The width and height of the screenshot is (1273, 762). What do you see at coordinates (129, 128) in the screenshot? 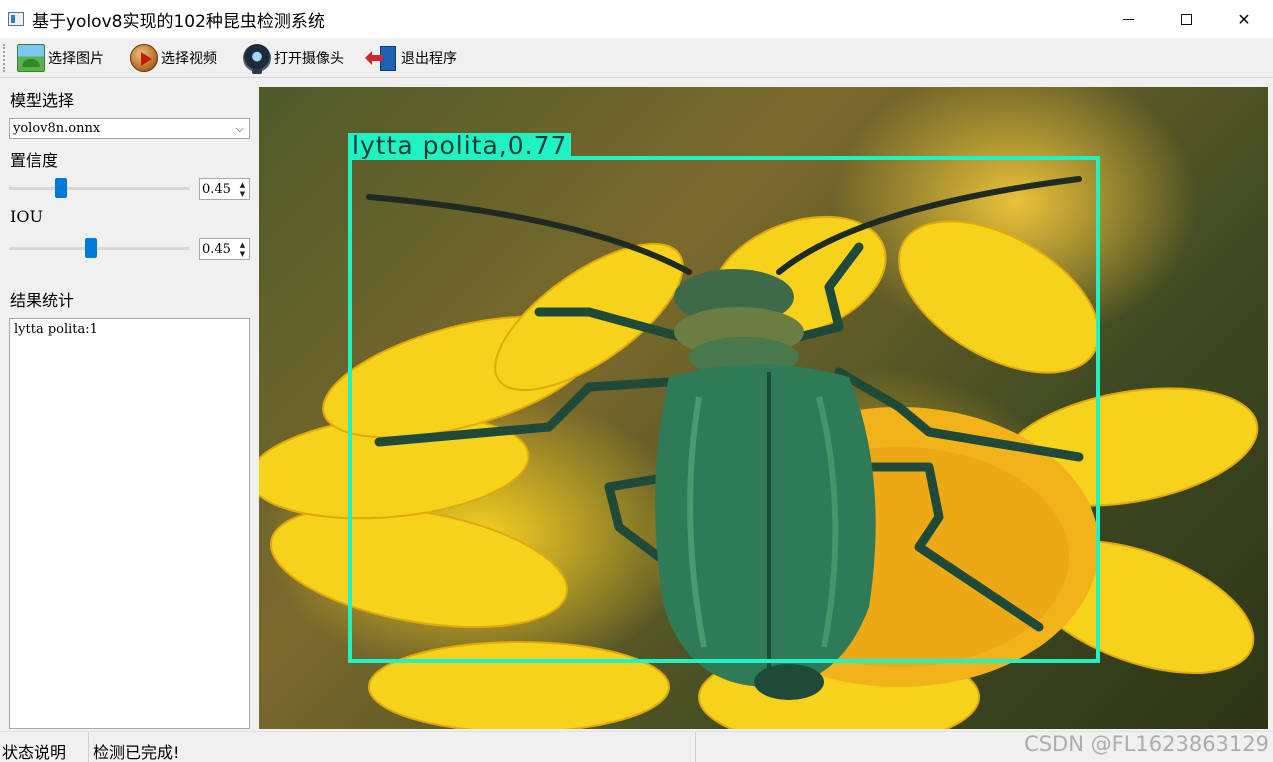
I see `model-combobox: yolov8n.onnx ⌵` at bounding box center [129, 128].